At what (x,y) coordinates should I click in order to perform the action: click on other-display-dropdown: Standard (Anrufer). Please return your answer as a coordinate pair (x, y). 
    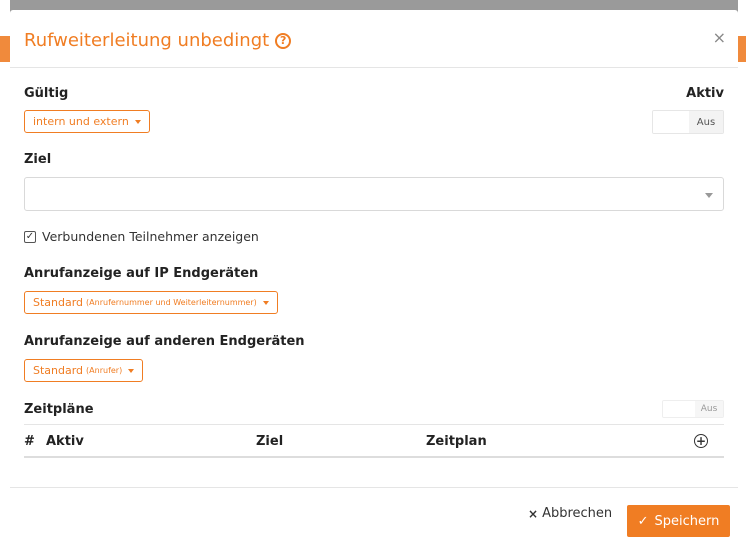
    Looking at the image, I should click on (84, 370).